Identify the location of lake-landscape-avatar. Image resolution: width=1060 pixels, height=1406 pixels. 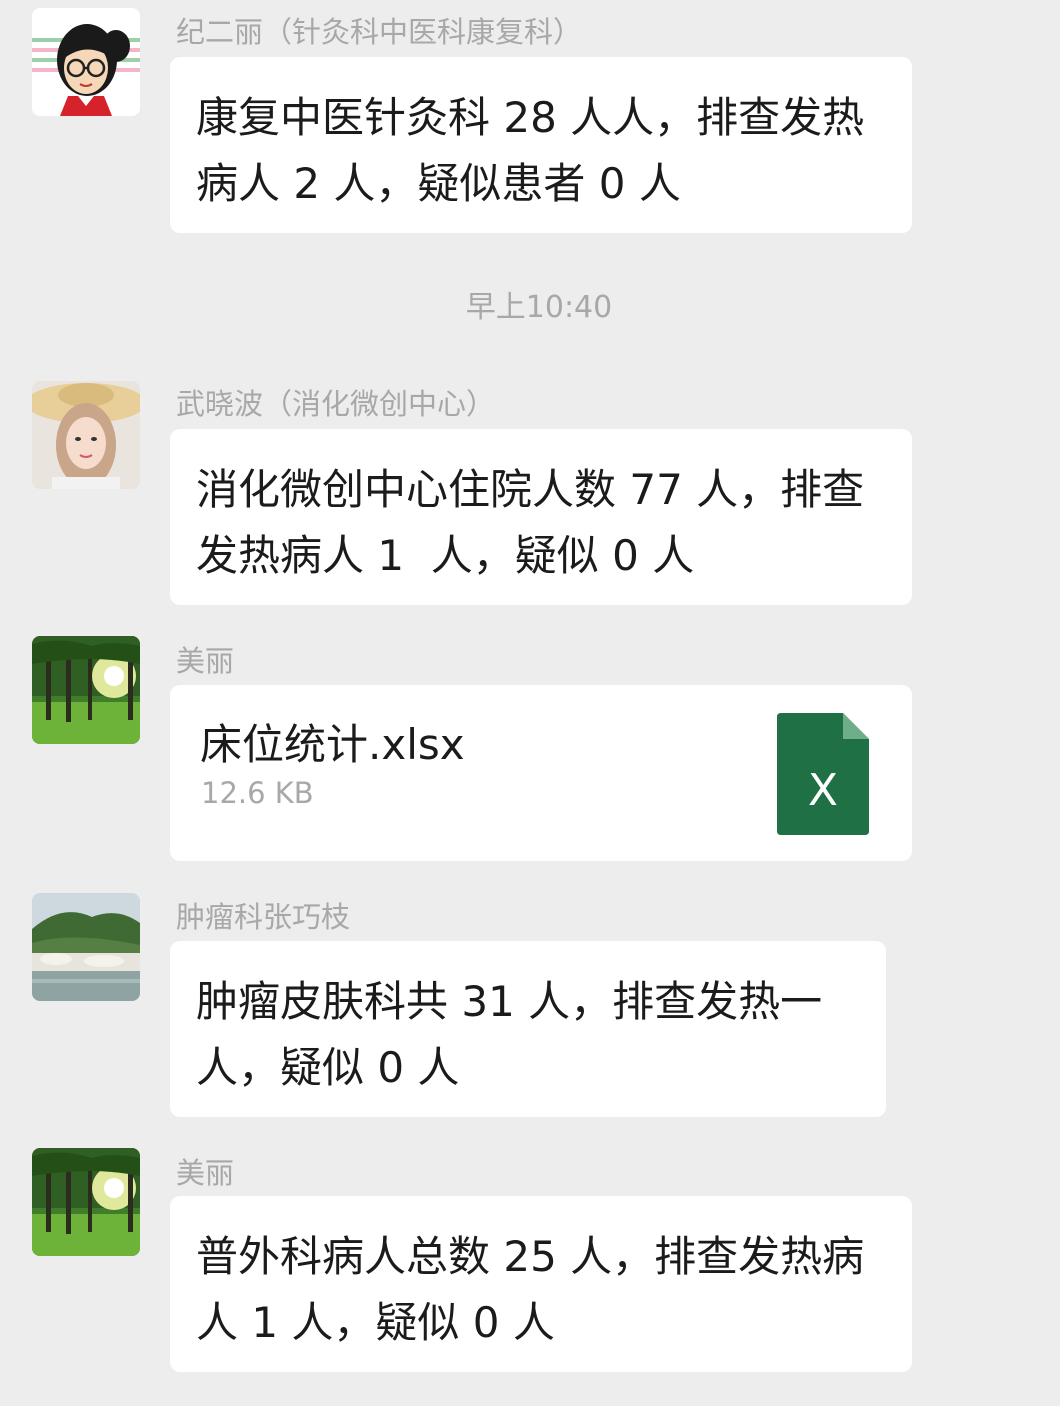
(86, 947).